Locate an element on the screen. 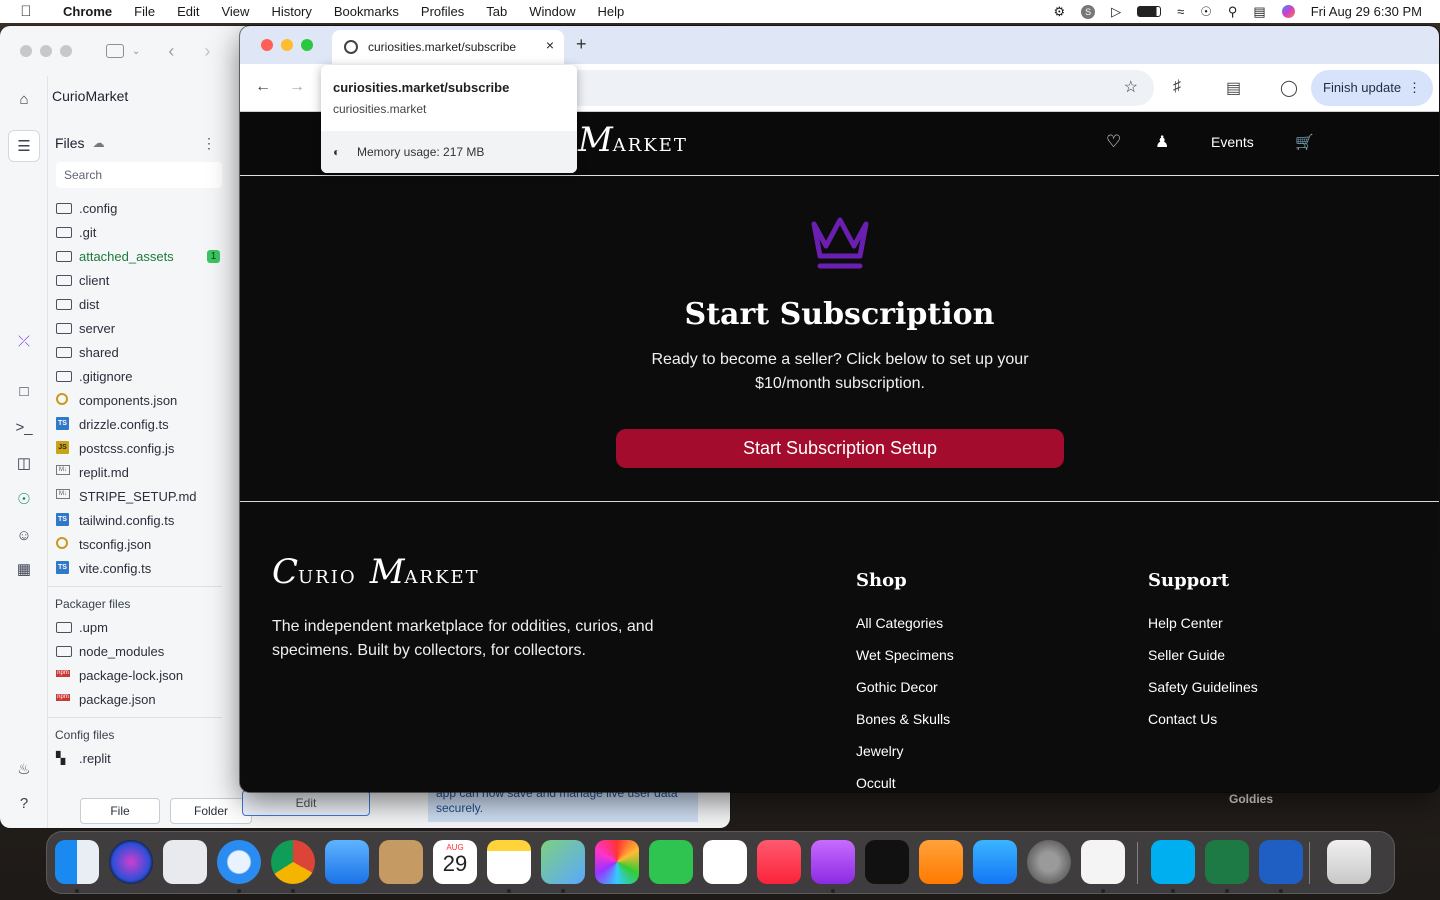 This screenshot has width=1440, height=900. file-tree-item: client is located at coordinates (139, 280).